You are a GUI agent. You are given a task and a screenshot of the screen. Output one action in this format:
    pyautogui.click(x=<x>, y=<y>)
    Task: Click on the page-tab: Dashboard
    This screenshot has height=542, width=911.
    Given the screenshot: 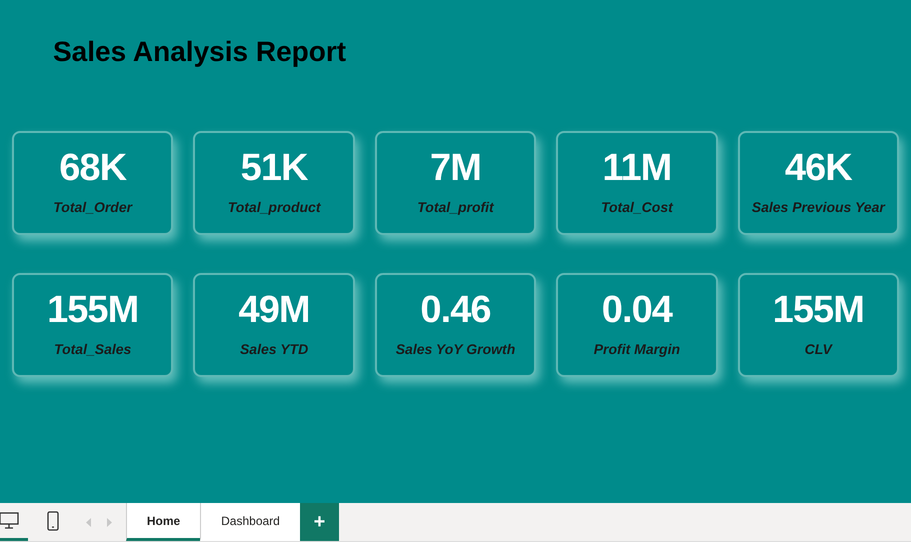 What is the action you would take?
    pyautogui.click(x=250, y=522)
    